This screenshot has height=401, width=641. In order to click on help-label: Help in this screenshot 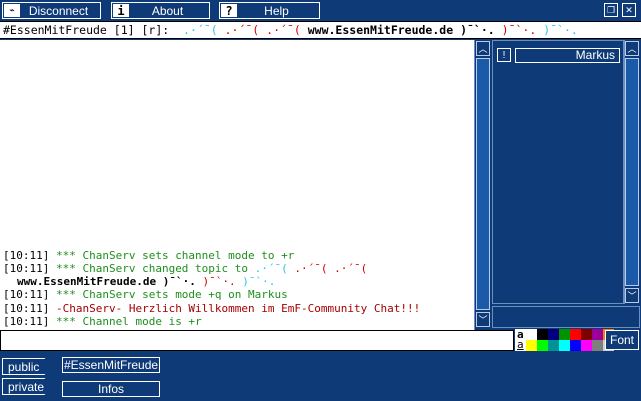, I will do `click(276, 10)`.